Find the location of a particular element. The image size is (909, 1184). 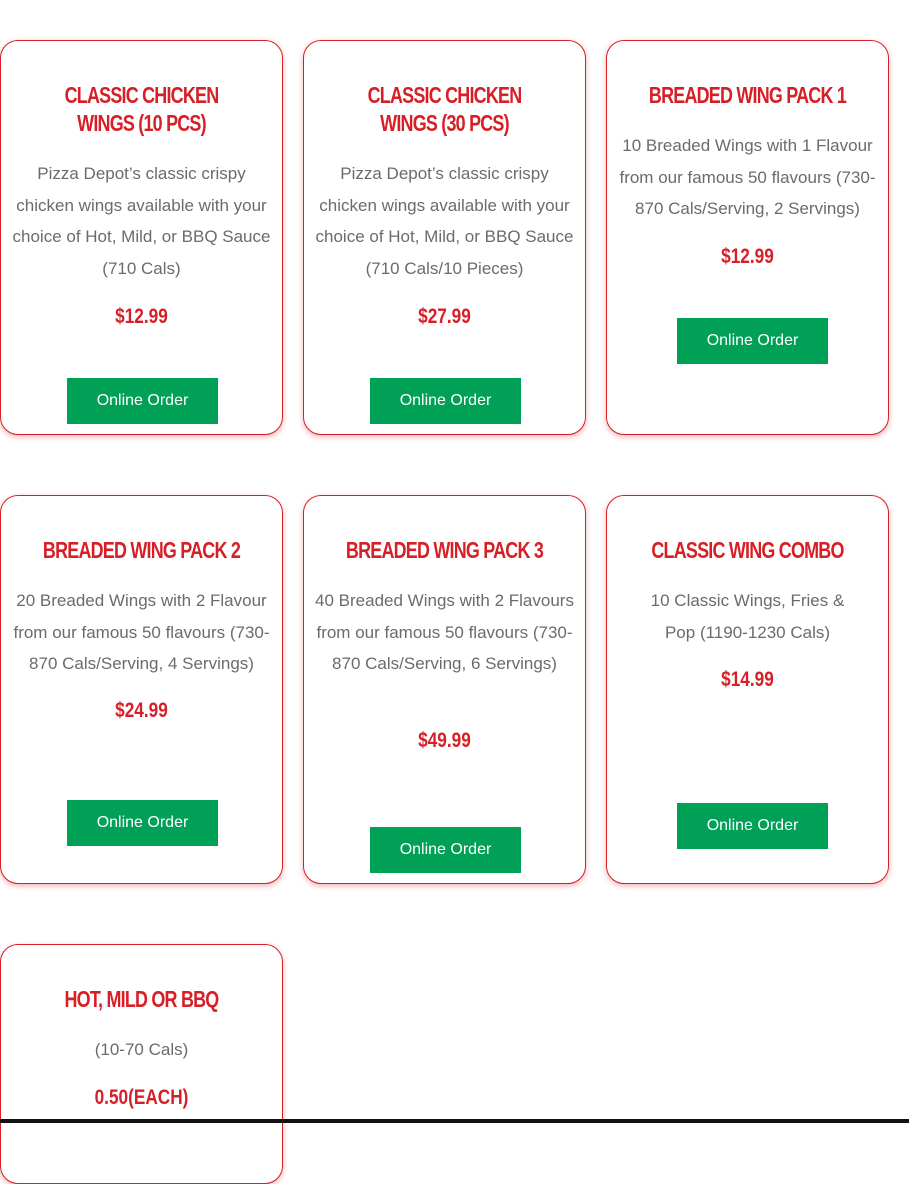

item-price: 0.50(EACH) is located at coordinates (141, 1097).